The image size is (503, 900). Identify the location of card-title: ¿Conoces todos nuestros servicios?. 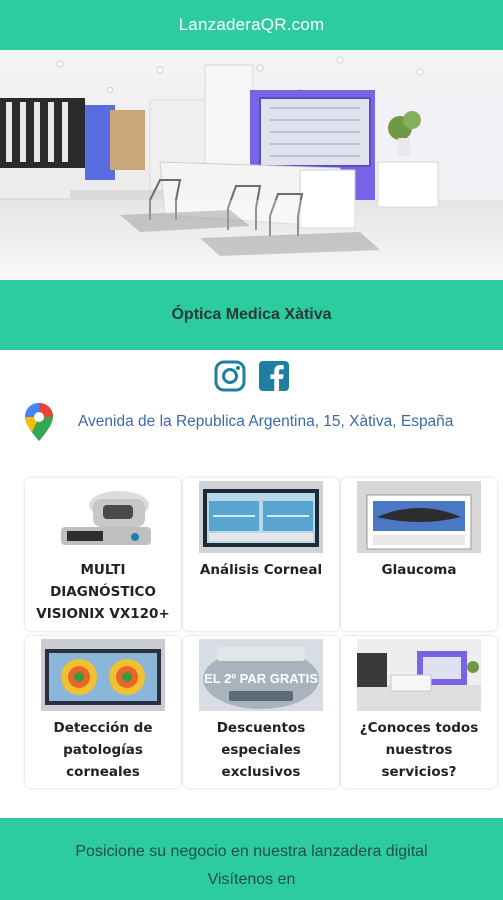
(419, 750).